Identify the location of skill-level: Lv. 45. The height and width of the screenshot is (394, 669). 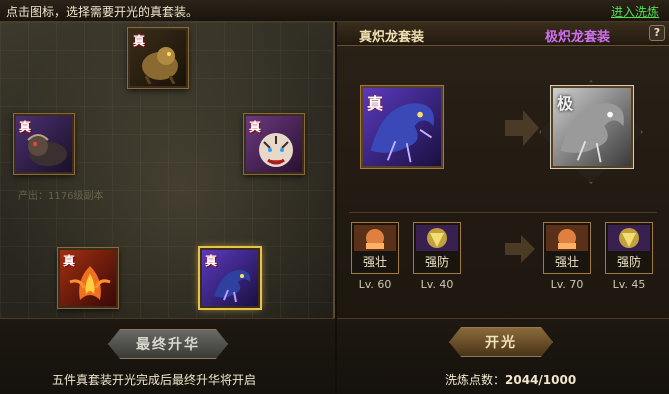
(629, 284).